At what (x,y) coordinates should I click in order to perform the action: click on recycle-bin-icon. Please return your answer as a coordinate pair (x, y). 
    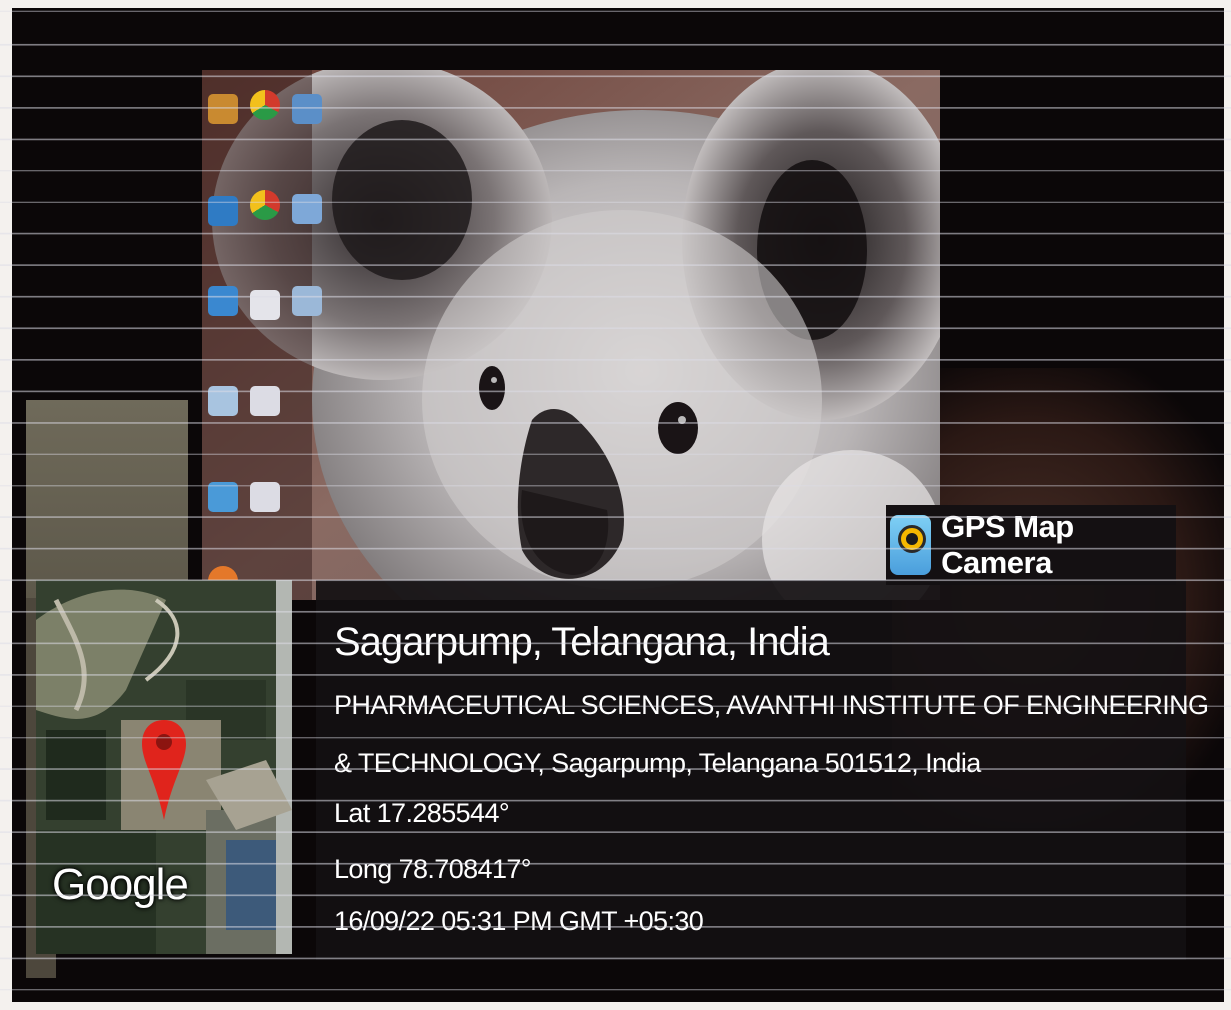
    Looking at the image, I should click on (223, 401).